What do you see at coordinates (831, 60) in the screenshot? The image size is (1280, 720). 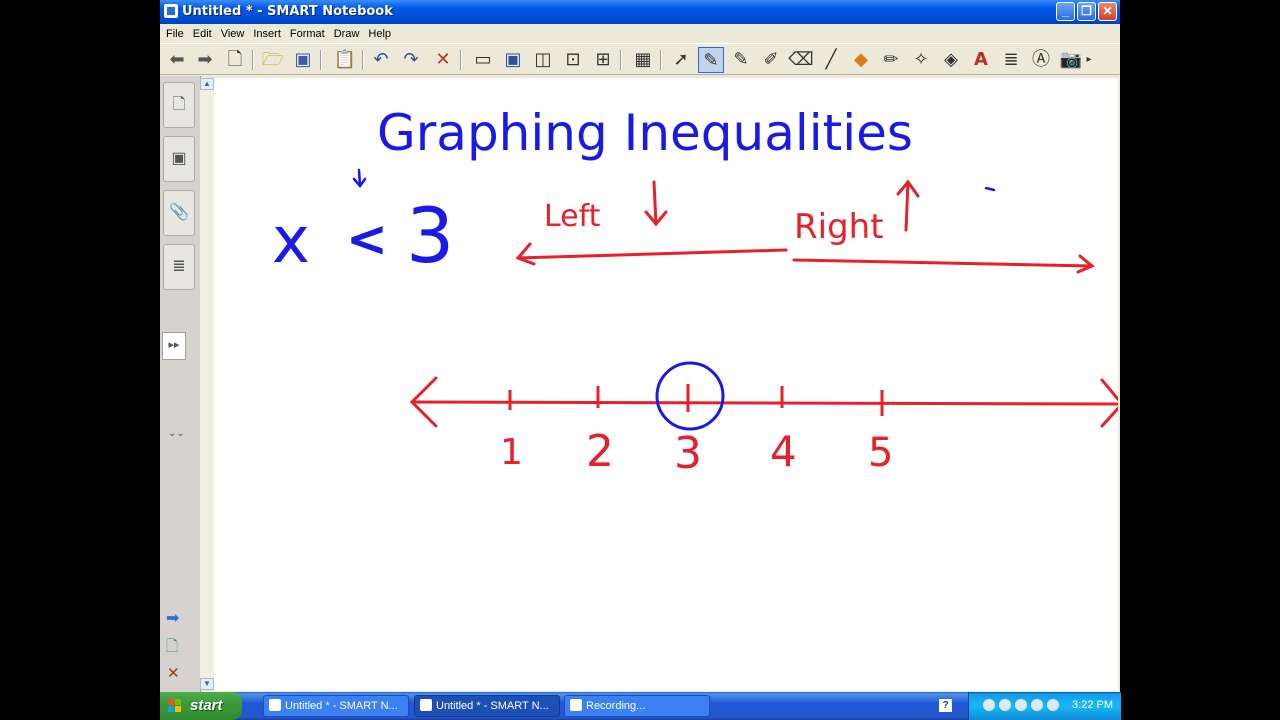 I see `line-icon: ╱` at bounding box center [831, 60].